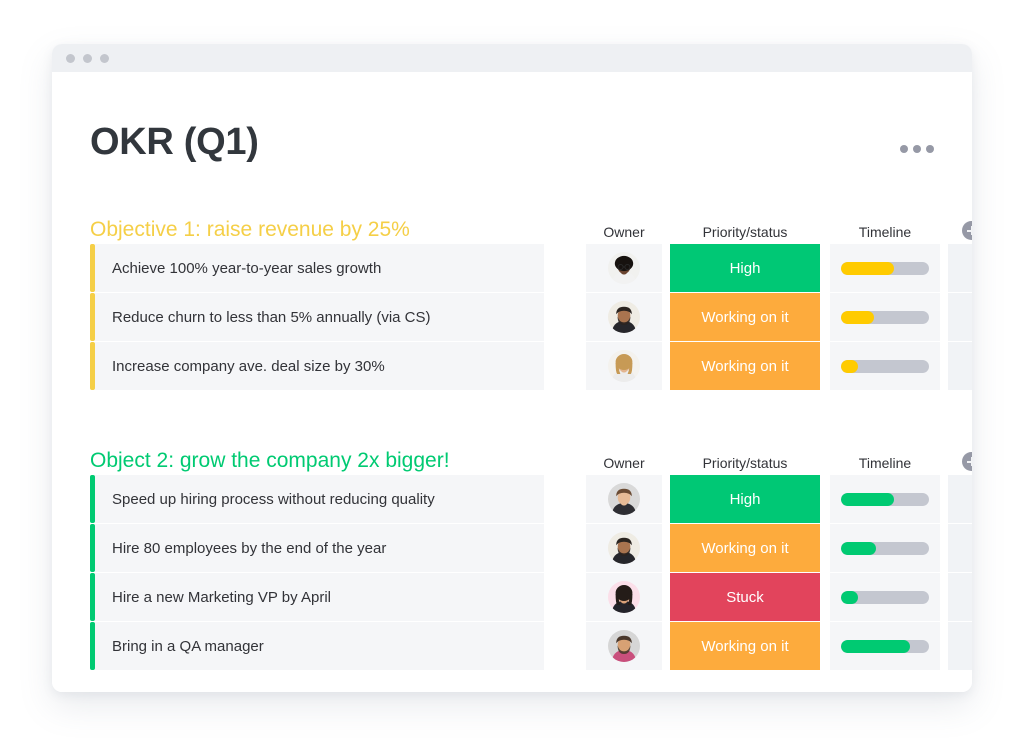 The width and height of the screenshot is (1024, 754). Describe the element at coordinates (512, 58) in the screenshot. I see `window-chrome-bar` at that location.